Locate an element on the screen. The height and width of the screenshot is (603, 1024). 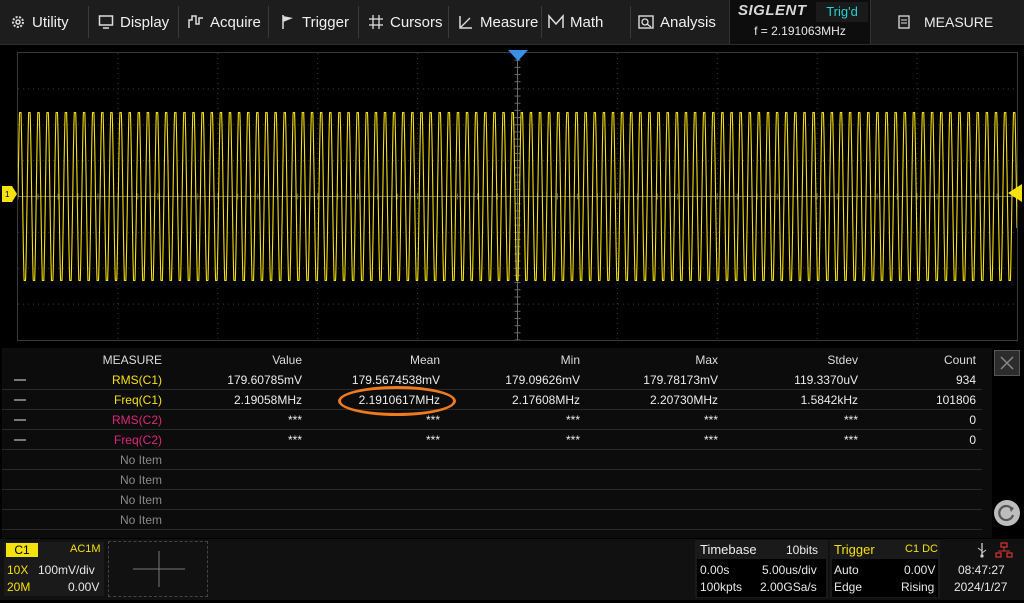
trigger-position-marker is located at coordinates (518, 56).